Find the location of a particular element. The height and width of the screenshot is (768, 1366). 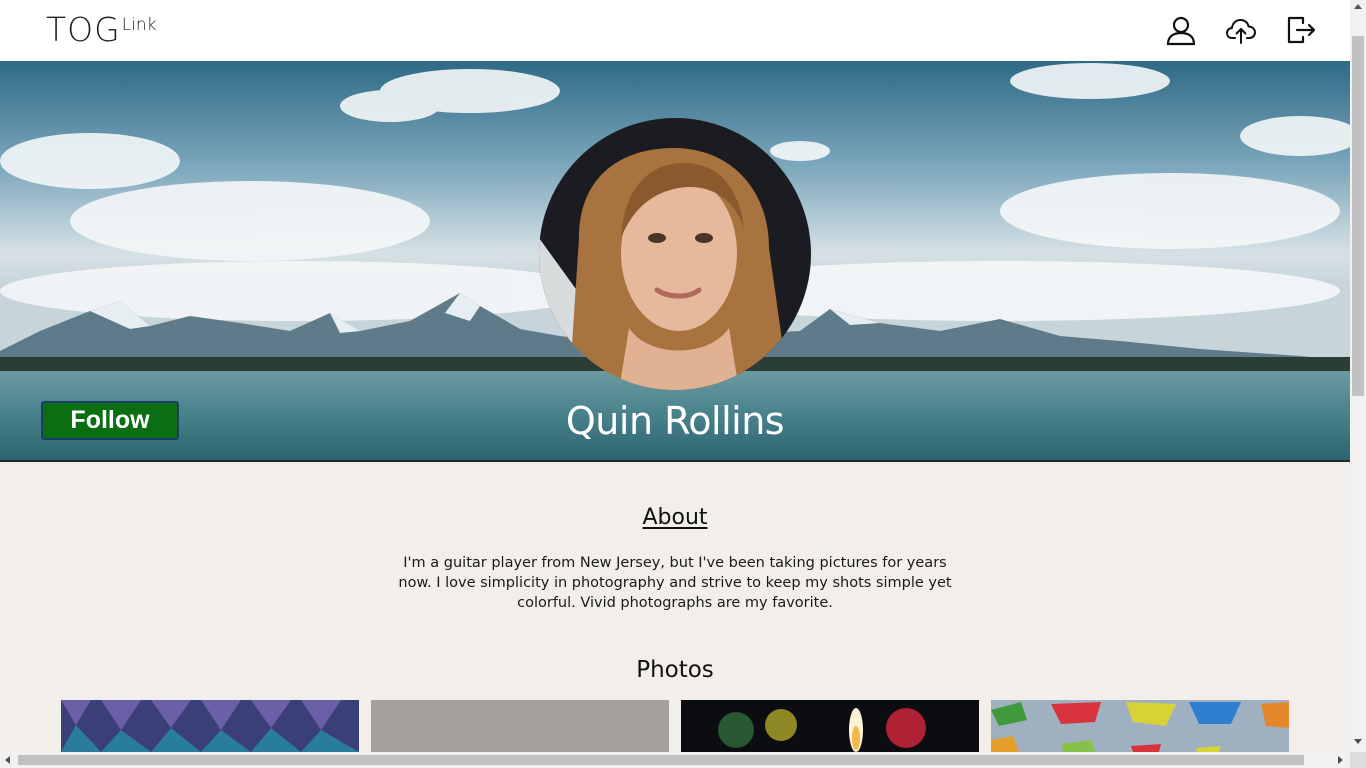

logo-main-text: TOG is located at coordinates (83, 29).